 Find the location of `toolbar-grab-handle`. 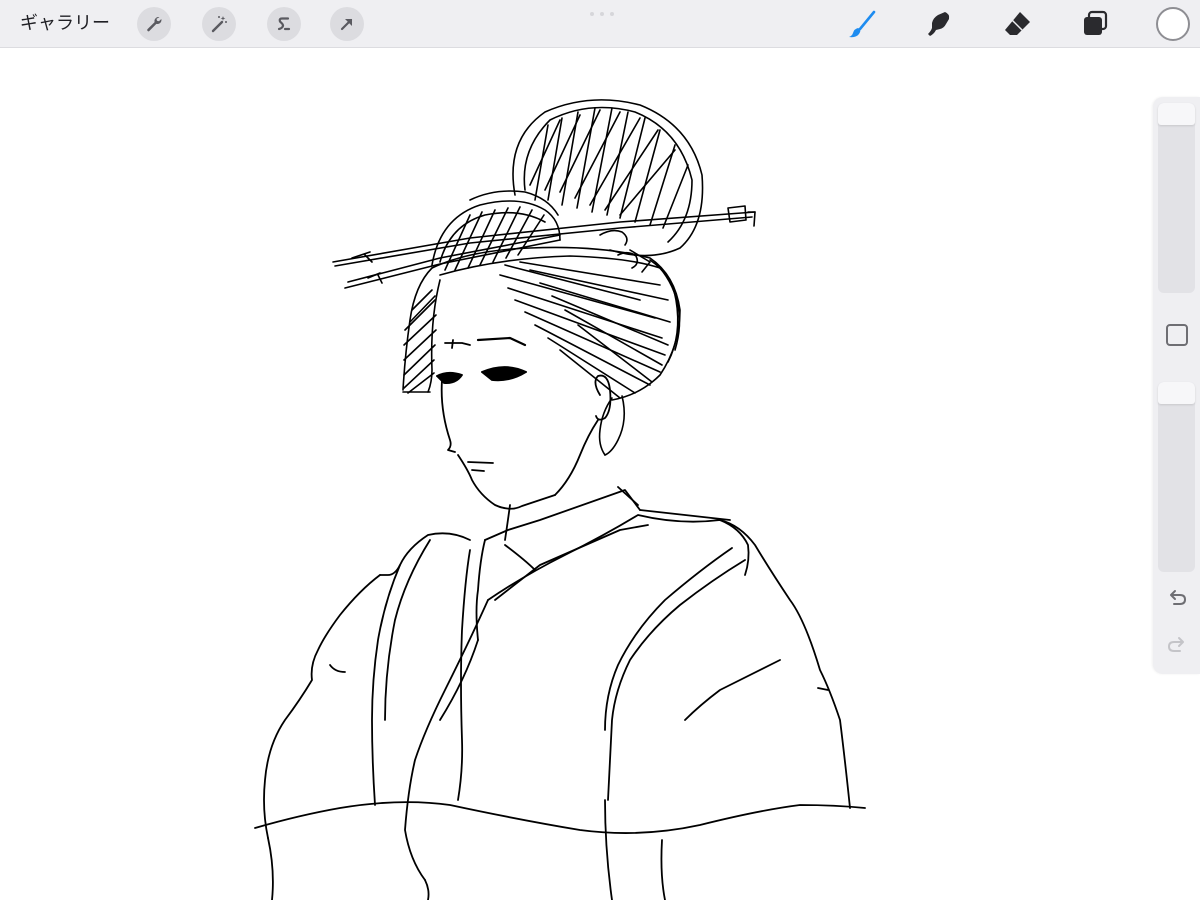

toolbar-grab-handle is located at coordinates (602, 14).